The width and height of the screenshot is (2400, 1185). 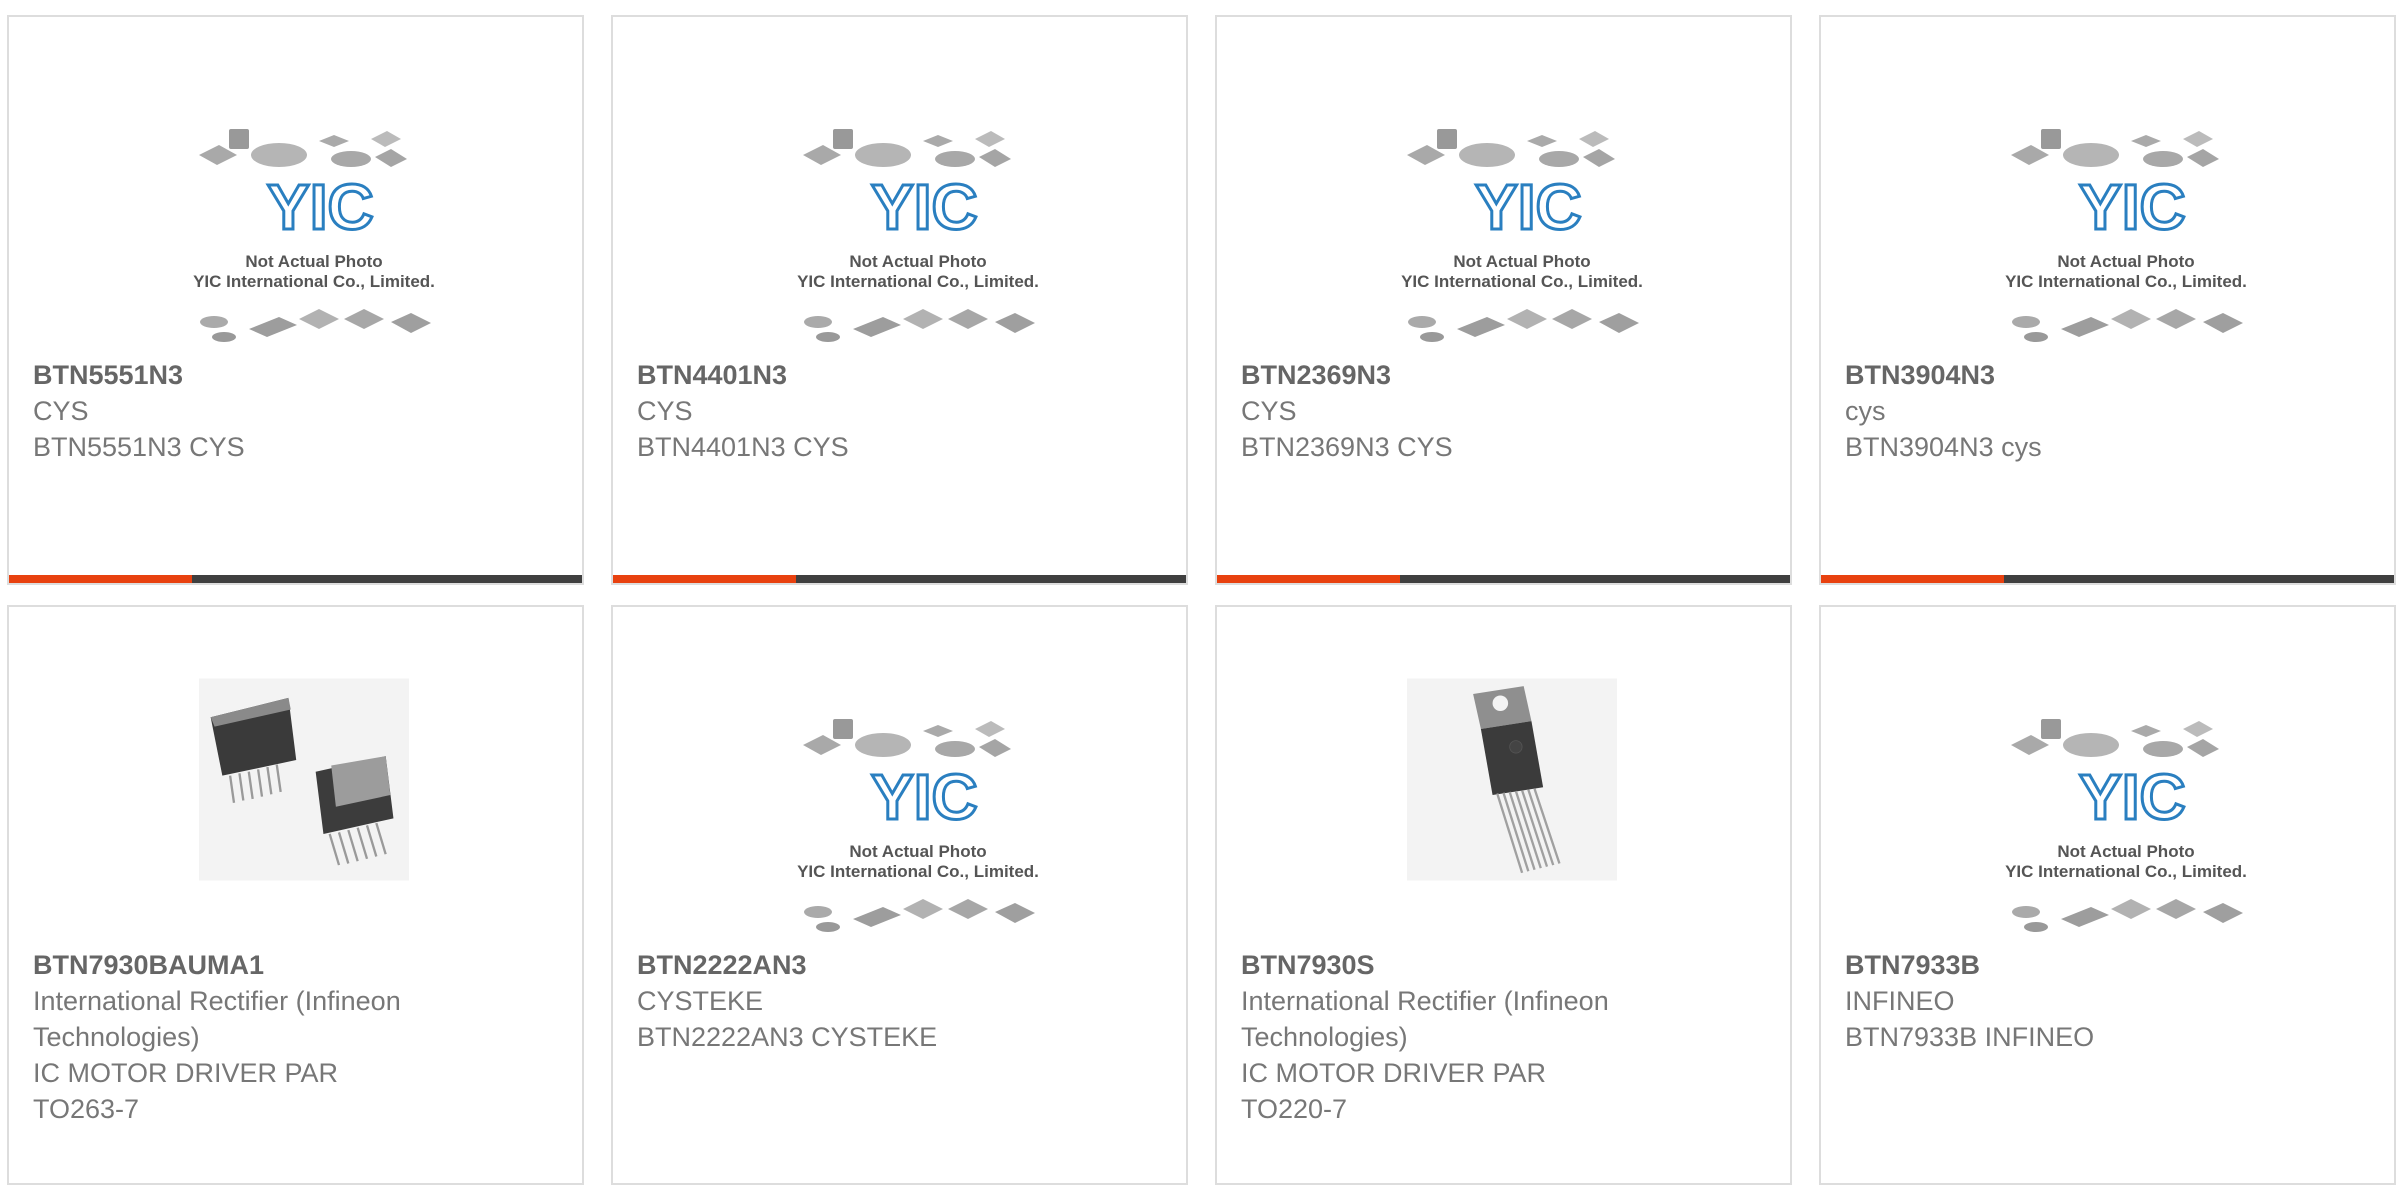 I want to click on part-number: BTN7930S, so click(x=1505, y=965).